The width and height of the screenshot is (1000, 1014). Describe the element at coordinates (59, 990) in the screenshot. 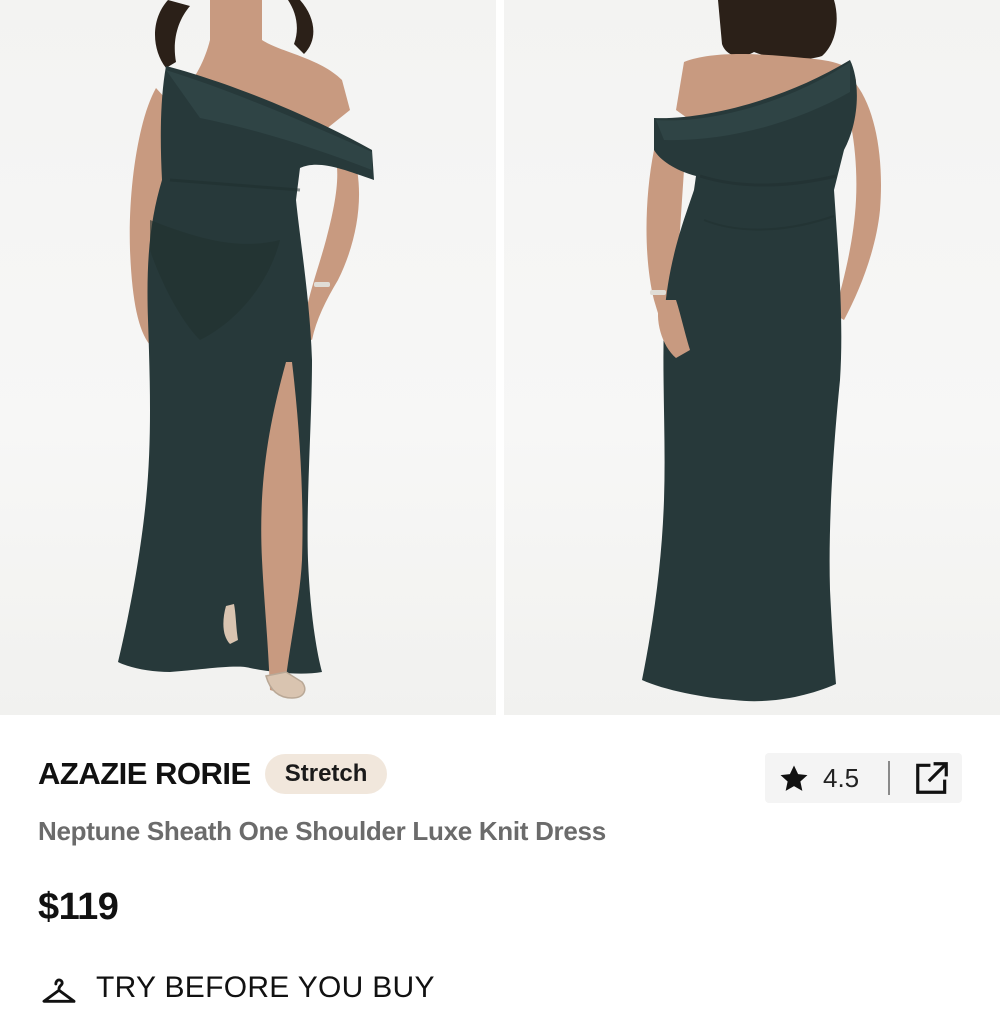

I see `hanger-icon` at that location.